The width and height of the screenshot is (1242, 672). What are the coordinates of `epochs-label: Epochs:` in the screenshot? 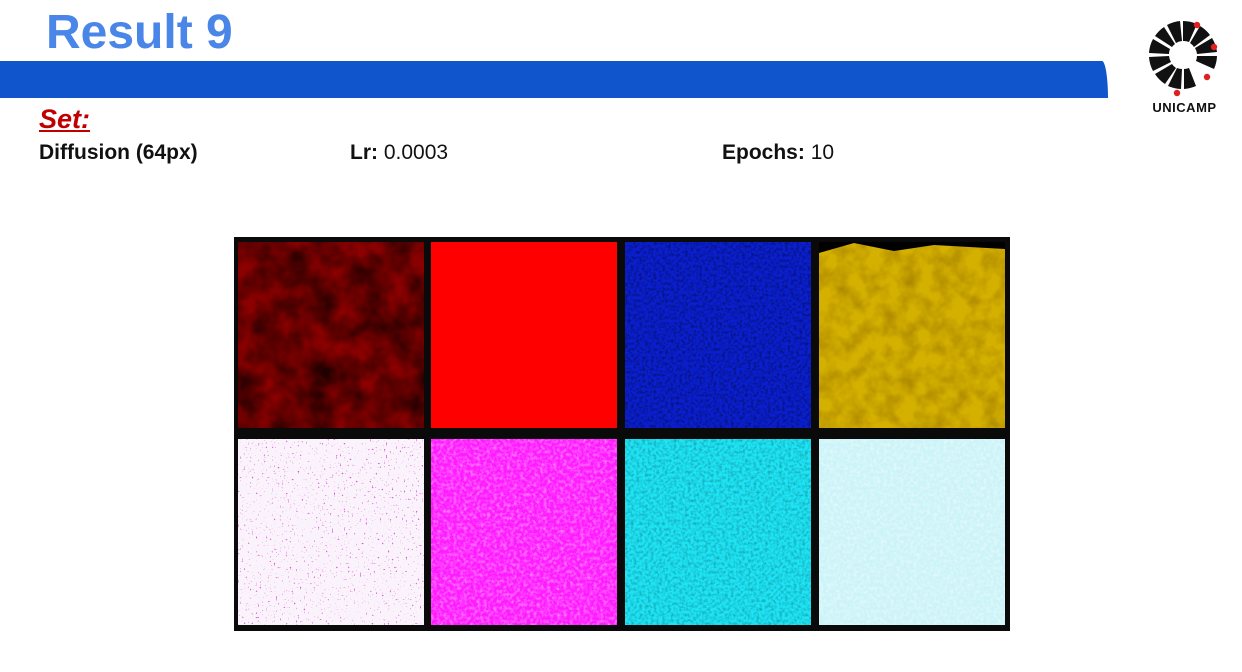 It's located at (763, 152).